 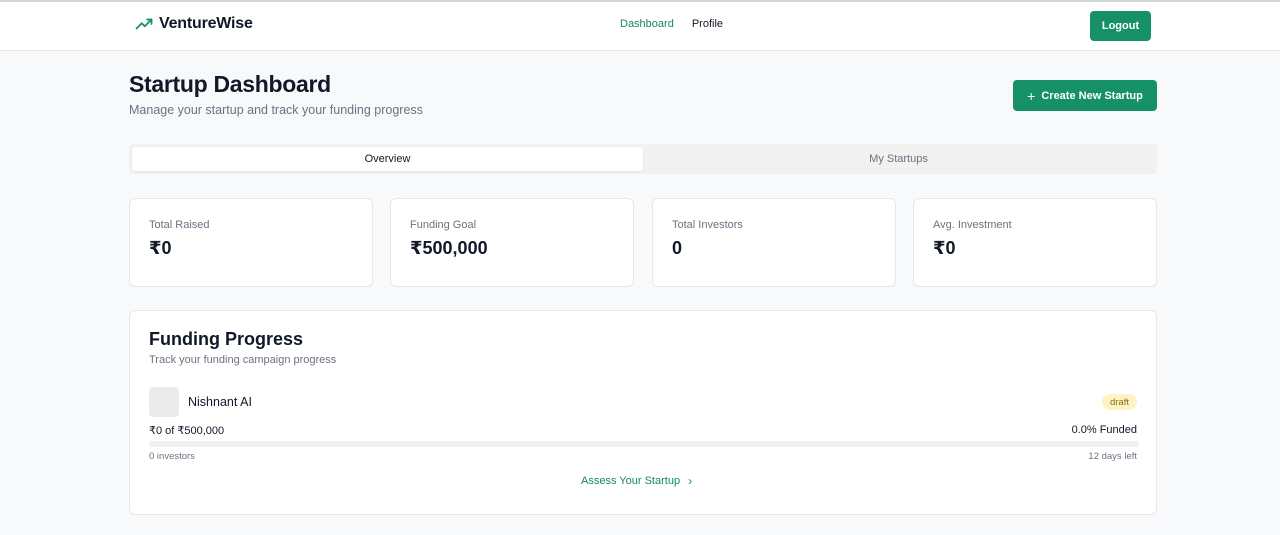 I want to click on trending-up-icon, so click(x=144, y=24).